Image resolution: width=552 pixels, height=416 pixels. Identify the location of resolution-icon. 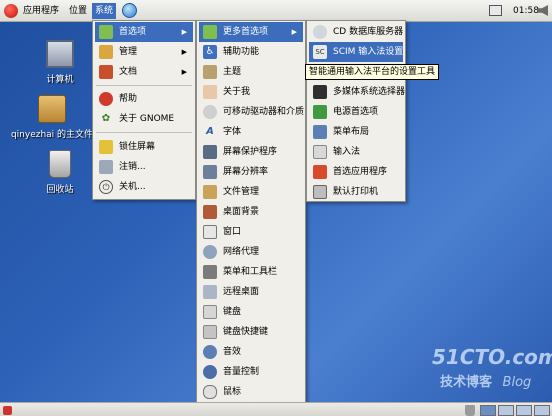
(210, 172).